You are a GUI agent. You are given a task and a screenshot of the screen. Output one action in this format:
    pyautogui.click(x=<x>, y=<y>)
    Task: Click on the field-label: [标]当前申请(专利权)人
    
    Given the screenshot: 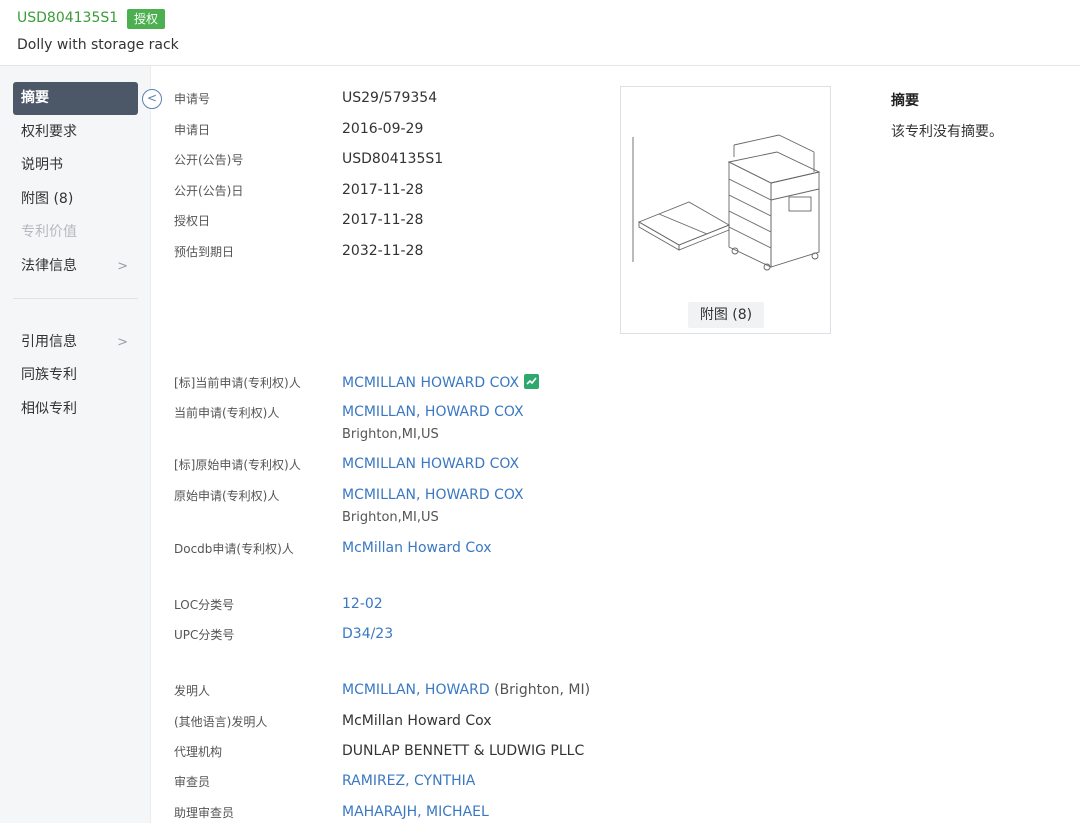 What is the action you would take?
    pyautogui.click(x=237, y=383)
    